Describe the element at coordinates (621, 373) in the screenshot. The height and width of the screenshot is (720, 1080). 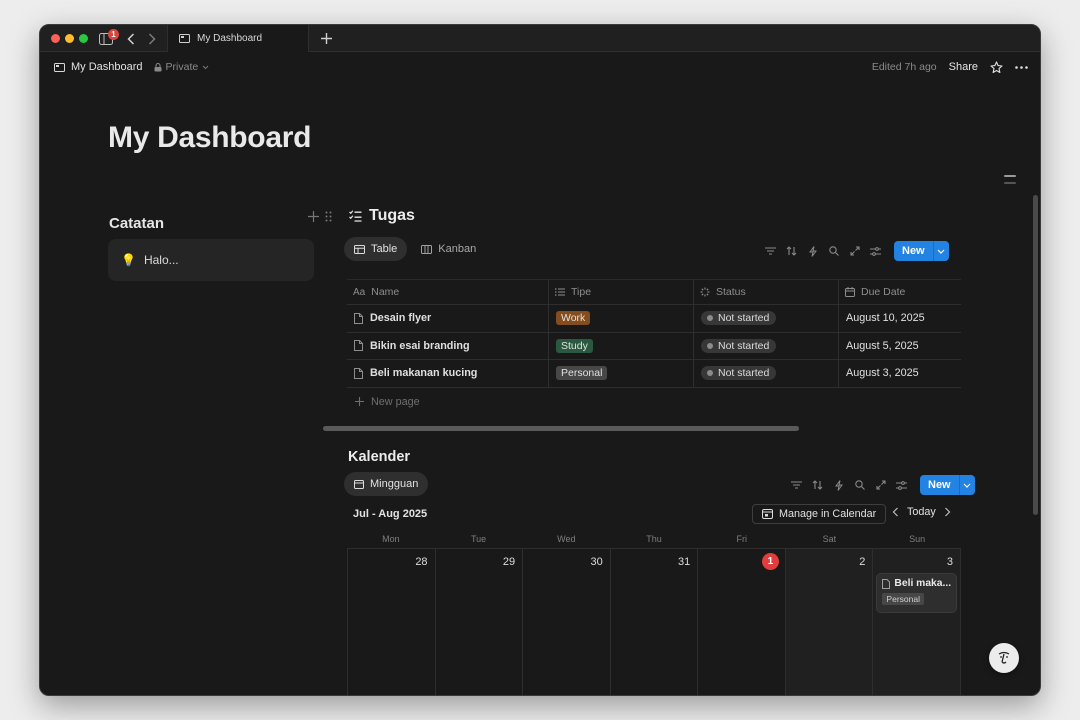
I see `cell-tipe: Personal` at that location.